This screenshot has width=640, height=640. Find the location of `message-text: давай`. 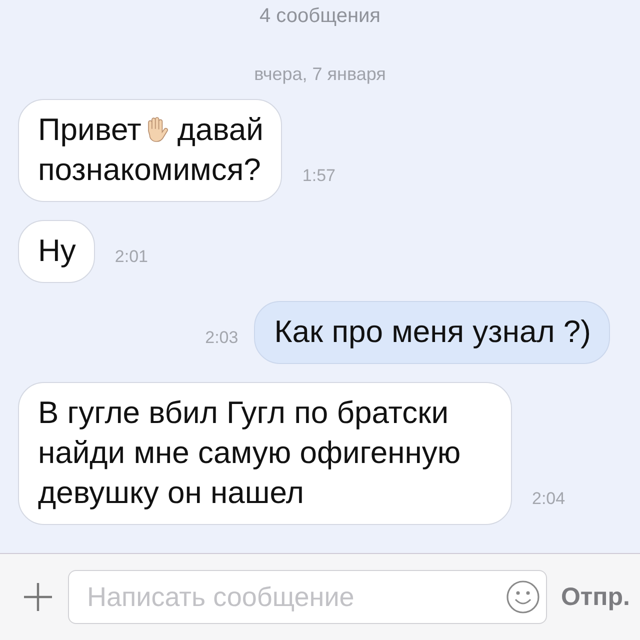

message-text: давай is located at coordinates (220, 129).